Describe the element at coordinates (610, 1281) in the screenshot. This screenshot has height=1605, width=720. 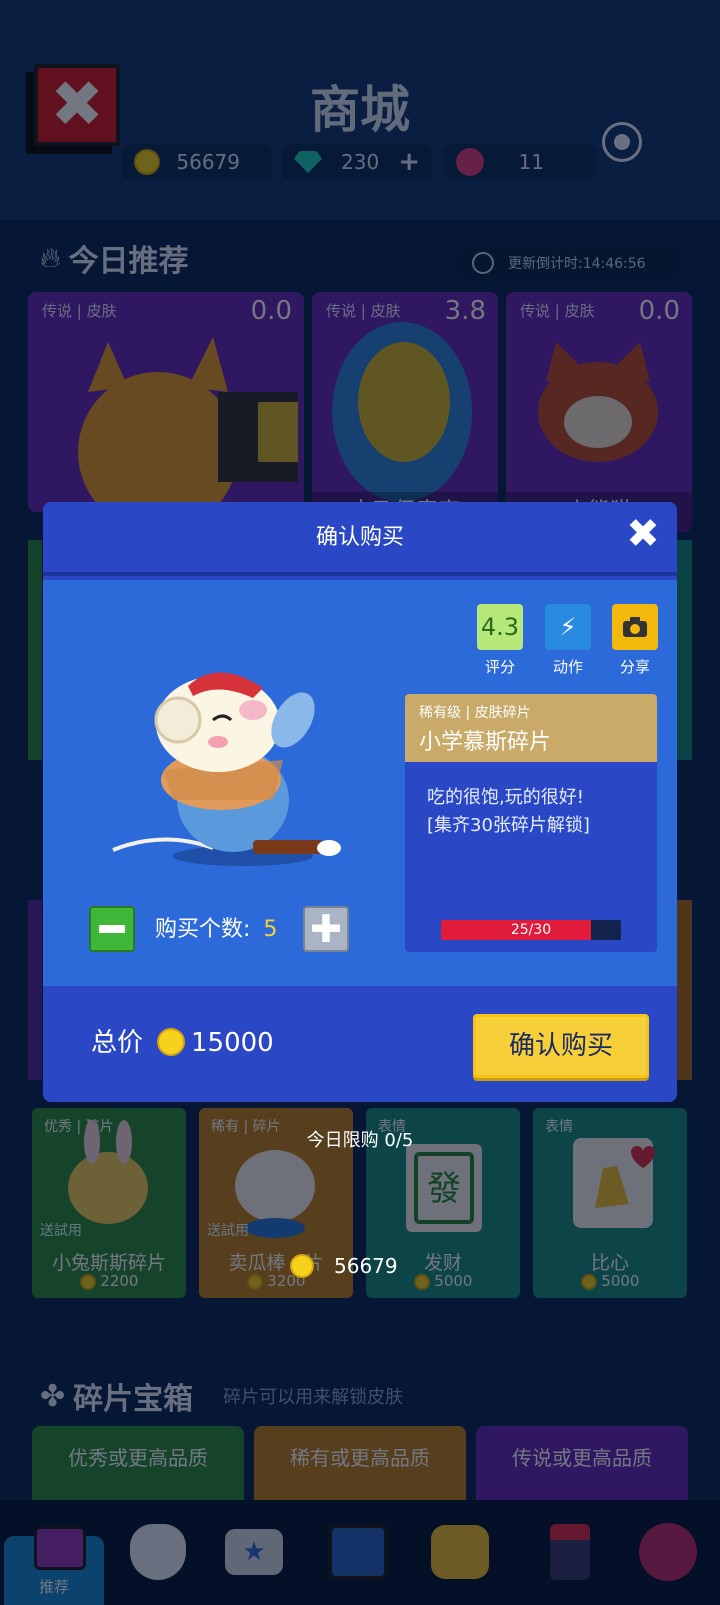
I see `item-price: 5000` at that location.